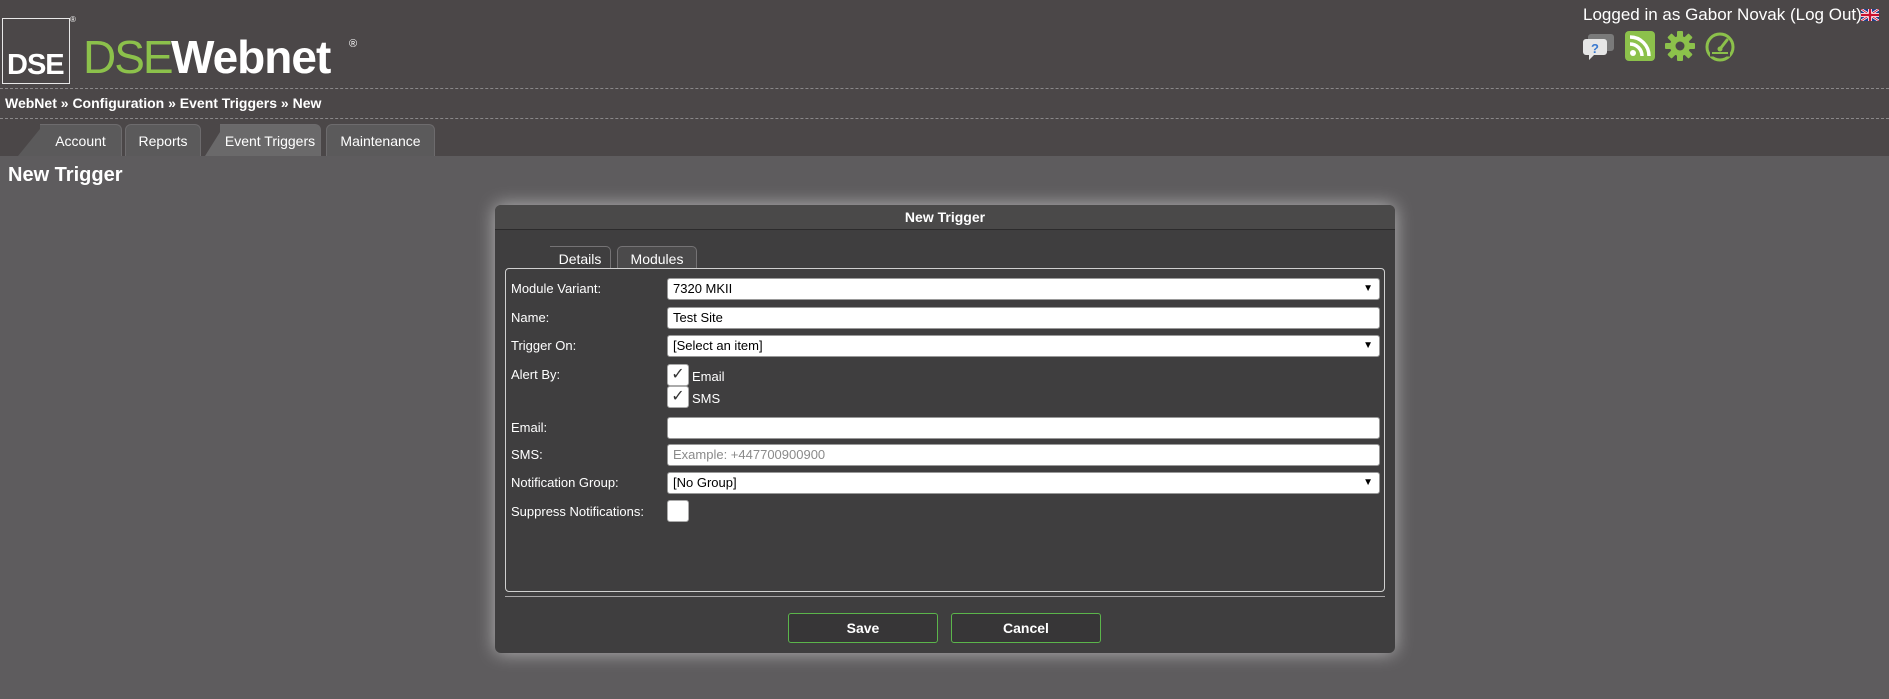 The height and width of the screenshot is (699, 1889). What do you see at coordinates (1023, 455) in the screenshot?
I see `sms-field: Example: +447700900900` at bounding box center [1023, 455].